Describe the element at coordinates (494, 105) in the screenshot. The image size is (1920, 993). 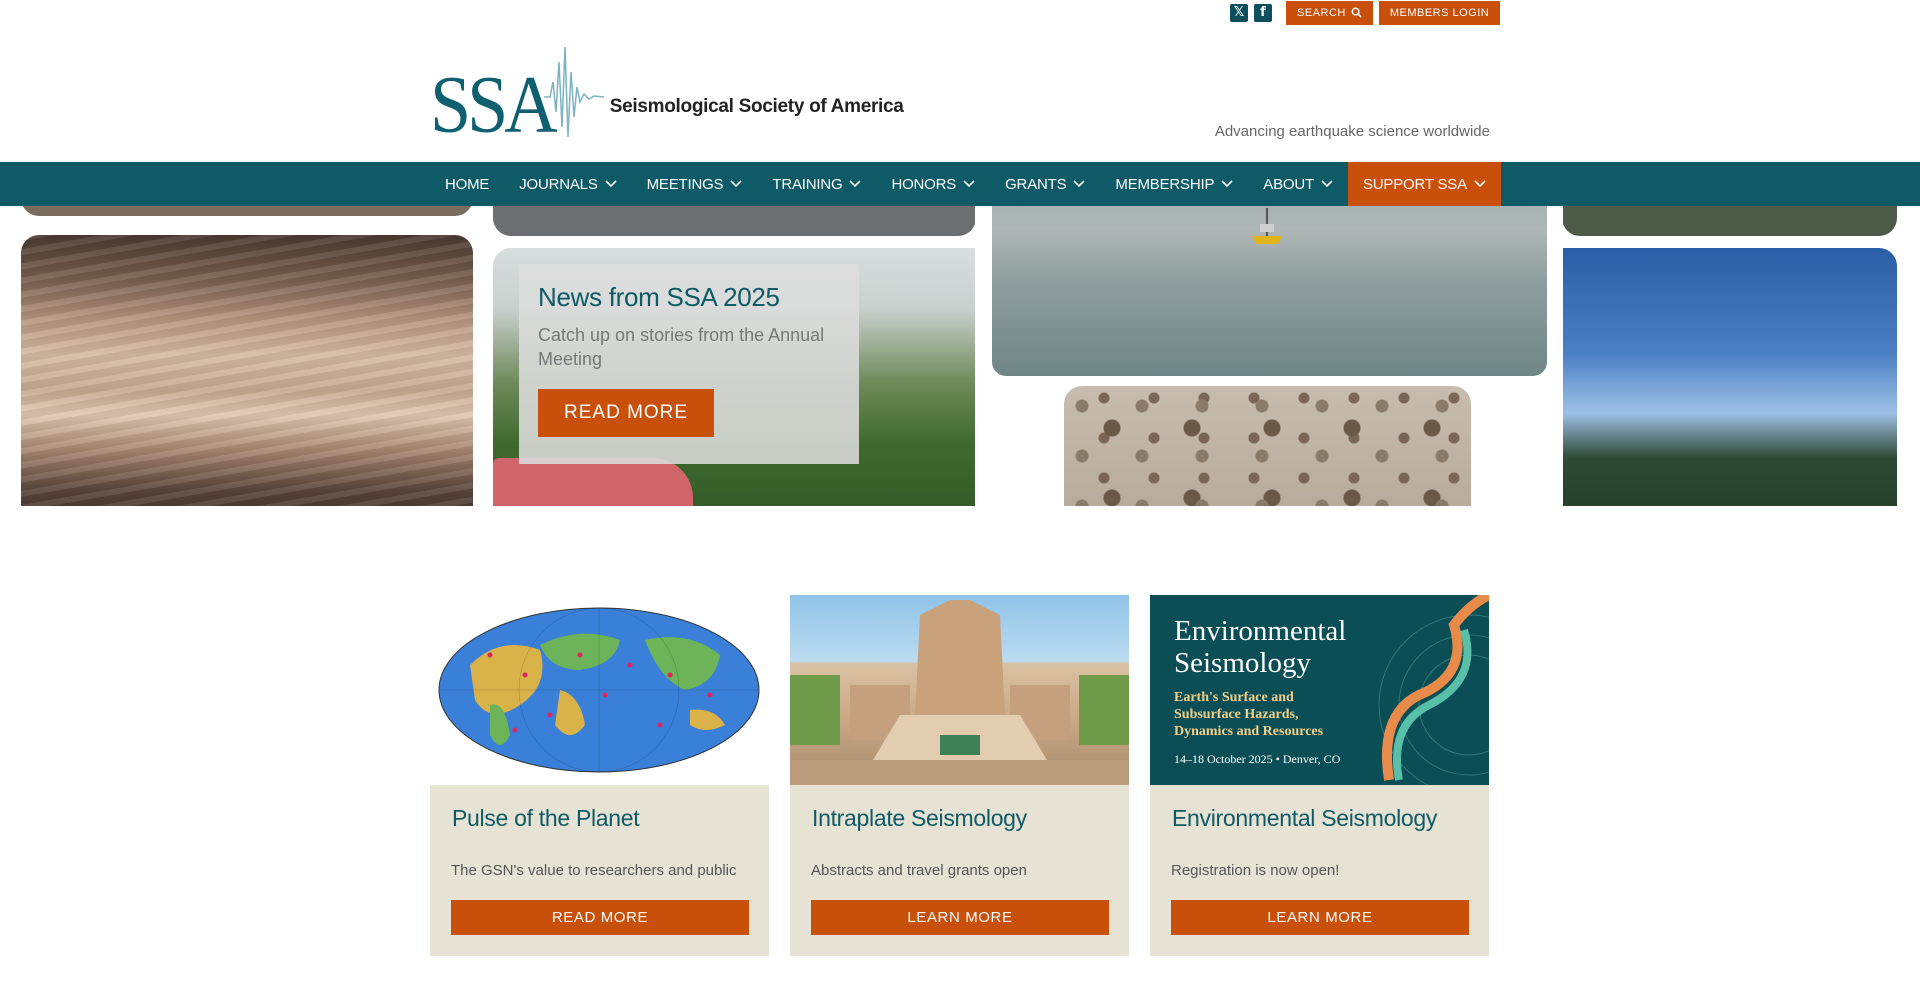
I see `logo-mark: SSA` at that location.